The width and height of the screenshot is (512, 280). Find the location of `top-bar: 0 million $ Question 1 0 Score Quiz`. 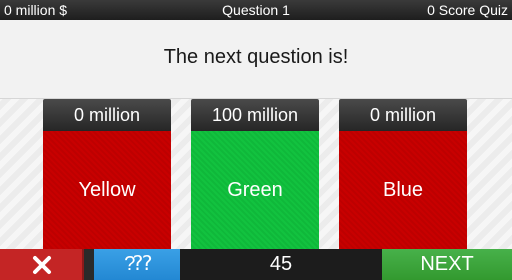

top-bar: 0 million $ Question 1 0 Score Quiz is located at coordinates (256, 10).